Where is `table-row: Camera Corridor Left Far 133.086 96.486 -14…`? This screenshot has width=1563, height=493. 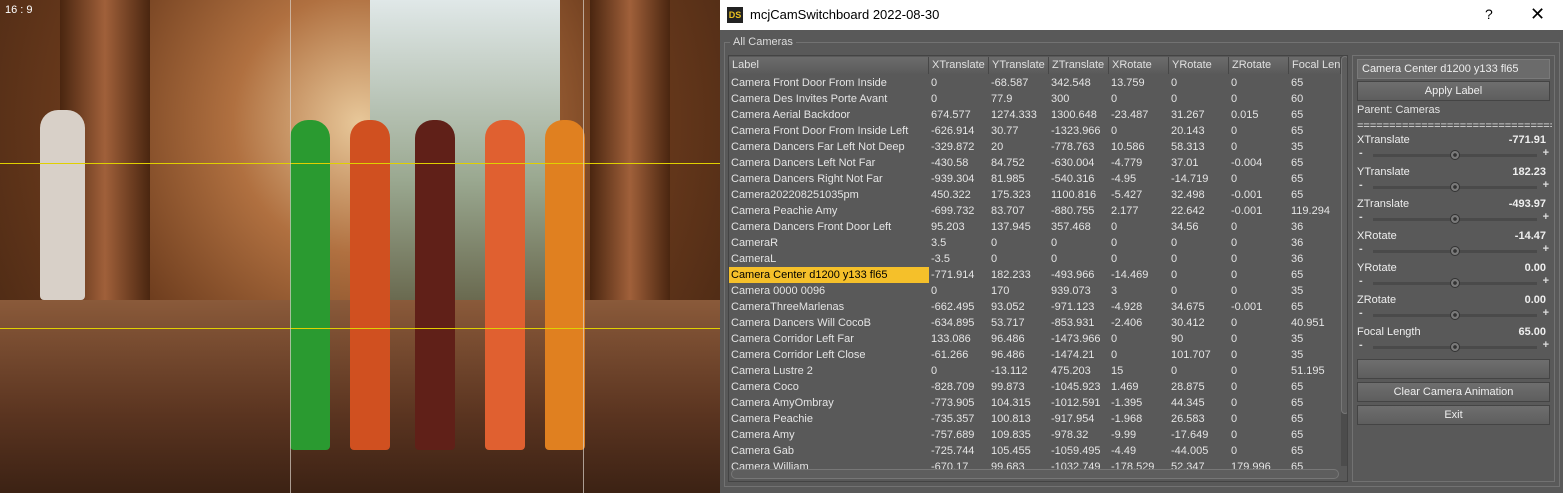
table-row: Camera Corridor Left Far 133.086 96.486 -14… is located at coordinates (1029, 339).